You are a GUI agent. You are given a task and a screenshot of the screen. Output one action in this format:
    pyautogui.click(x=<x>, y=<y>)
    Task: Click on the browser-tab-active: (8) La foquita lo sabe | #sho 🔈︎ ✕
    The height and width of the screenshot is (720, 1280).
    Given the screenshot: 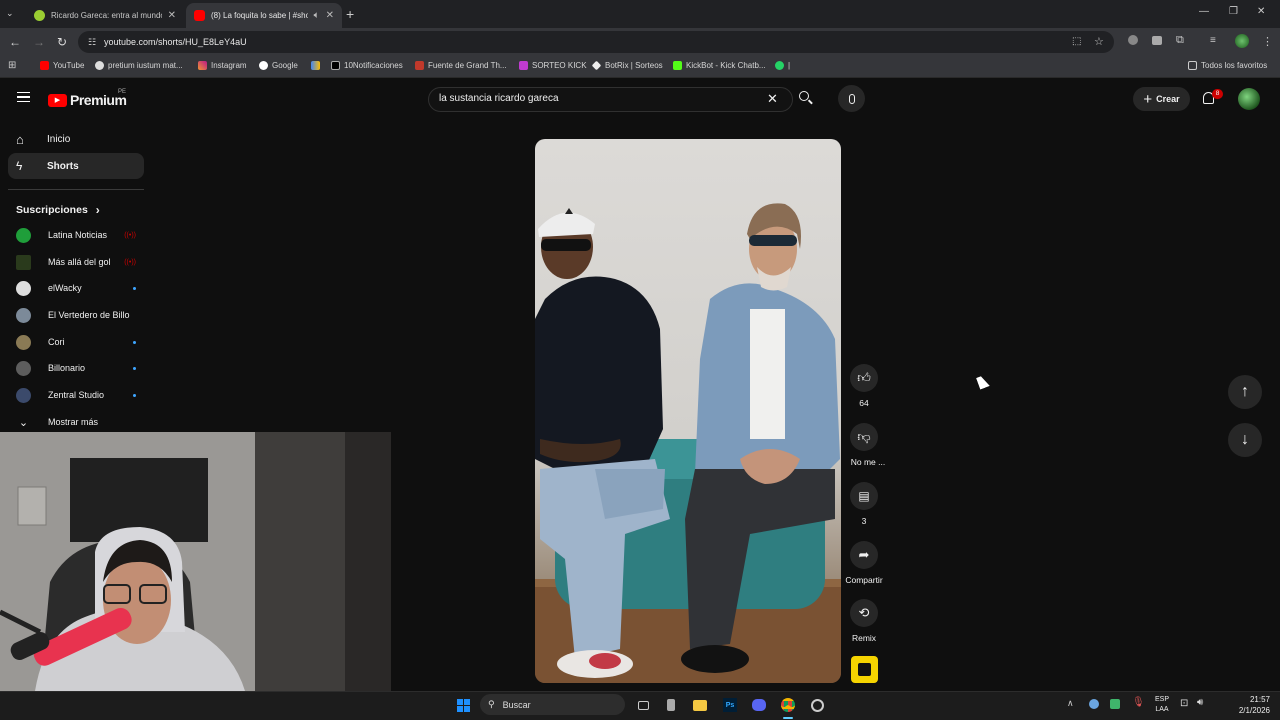 What is the action you would take?
    pyautogui.click(x=264, y=15)
    